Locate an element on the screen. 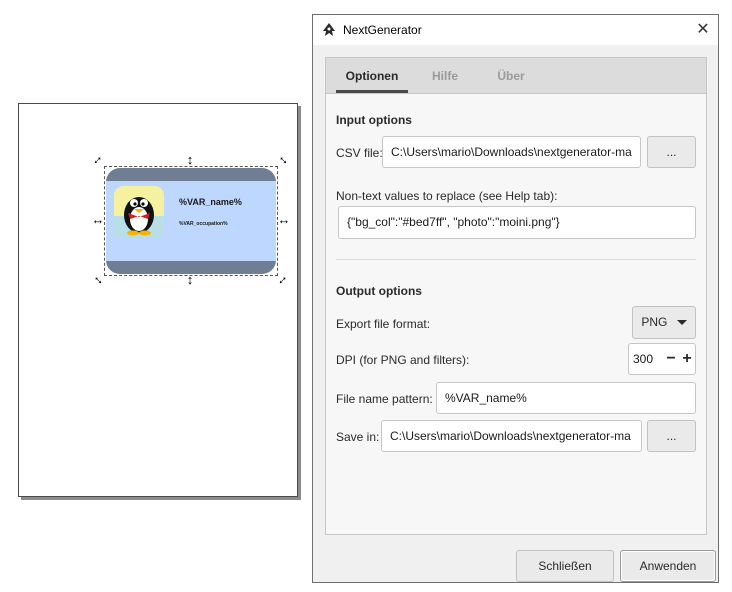 The height and width of the screenshot is (592, 732). penguin-icon is located at coordinates (139, 212).